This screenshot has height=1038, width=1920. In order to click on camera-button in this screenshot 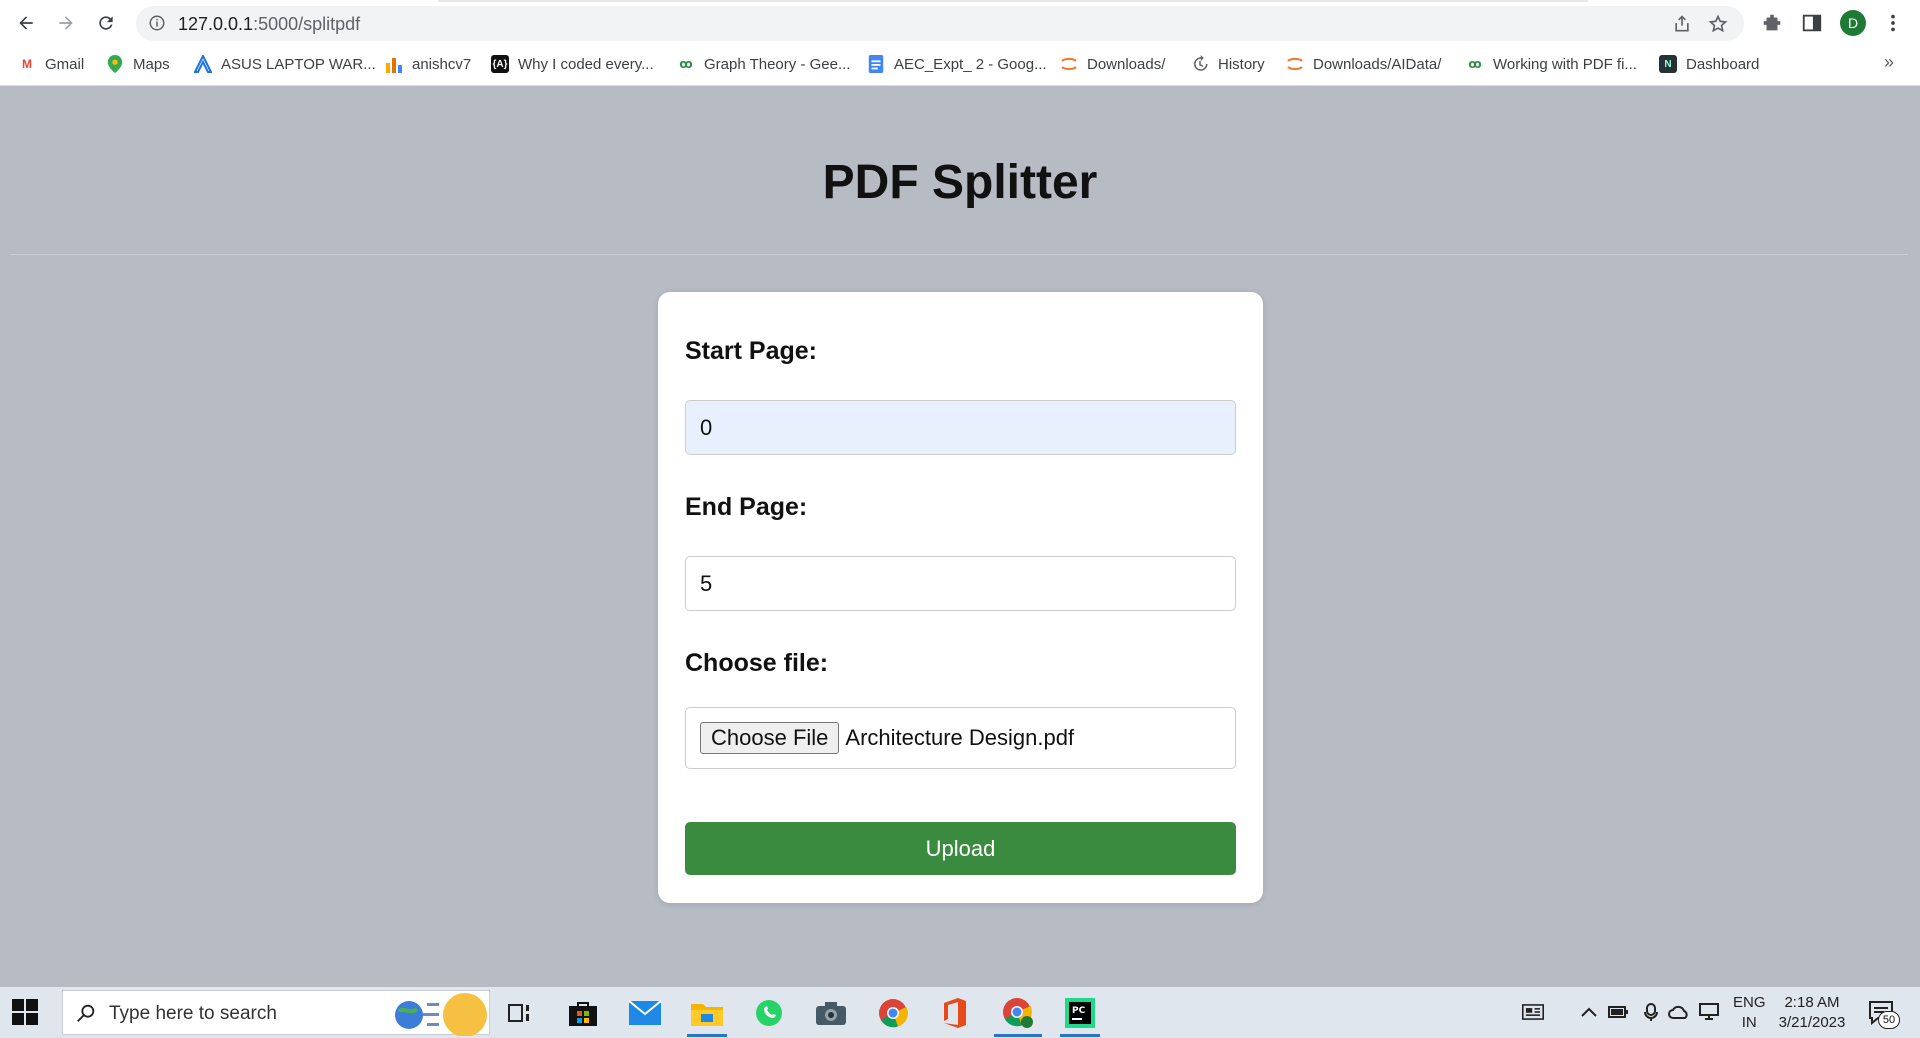, I will do `click(831, 1013)`.